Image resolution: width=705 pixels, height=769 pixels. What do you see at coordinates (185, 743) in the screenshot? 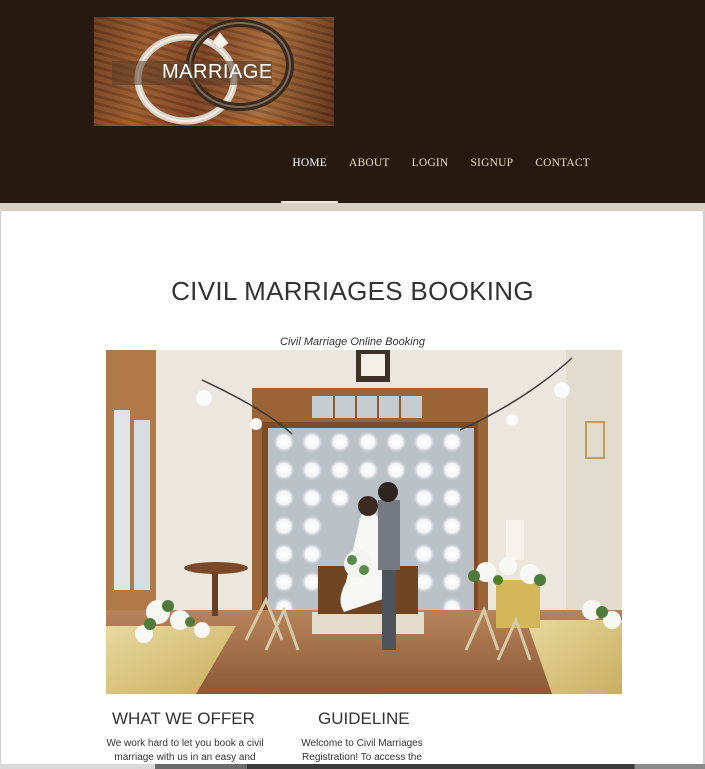
I see `what-we-offer-line: We work hard to let you book a civil` at bounding box center [185, 743].